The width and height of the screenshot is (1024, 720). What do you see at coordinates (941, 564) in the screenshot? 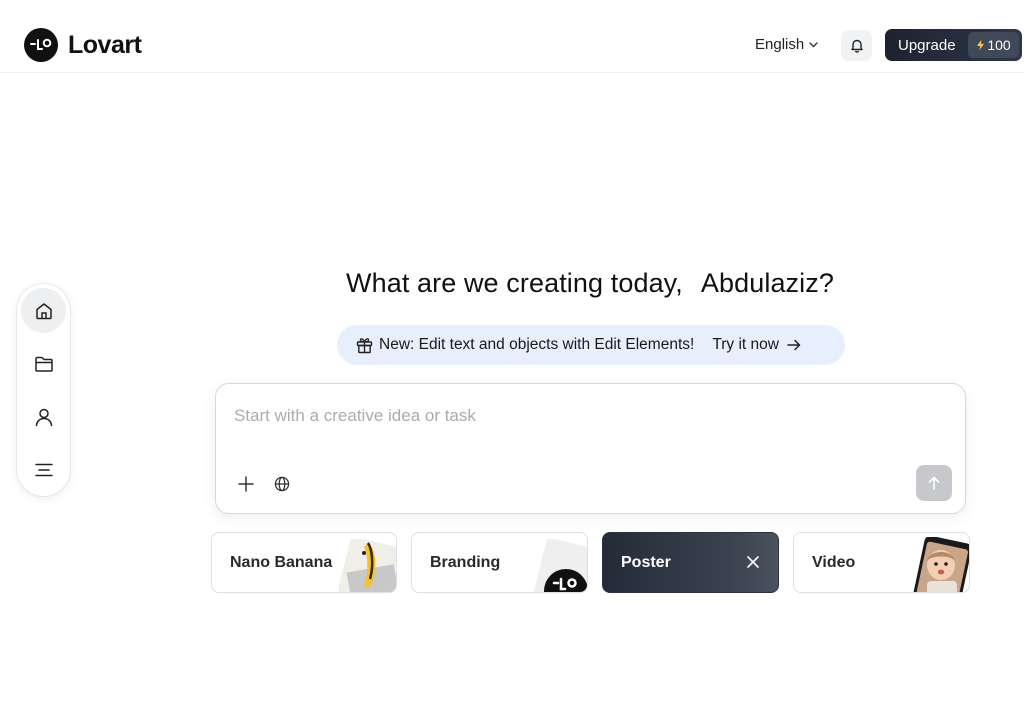
I see `video-thumbnail` at bounding box center [941, 564].